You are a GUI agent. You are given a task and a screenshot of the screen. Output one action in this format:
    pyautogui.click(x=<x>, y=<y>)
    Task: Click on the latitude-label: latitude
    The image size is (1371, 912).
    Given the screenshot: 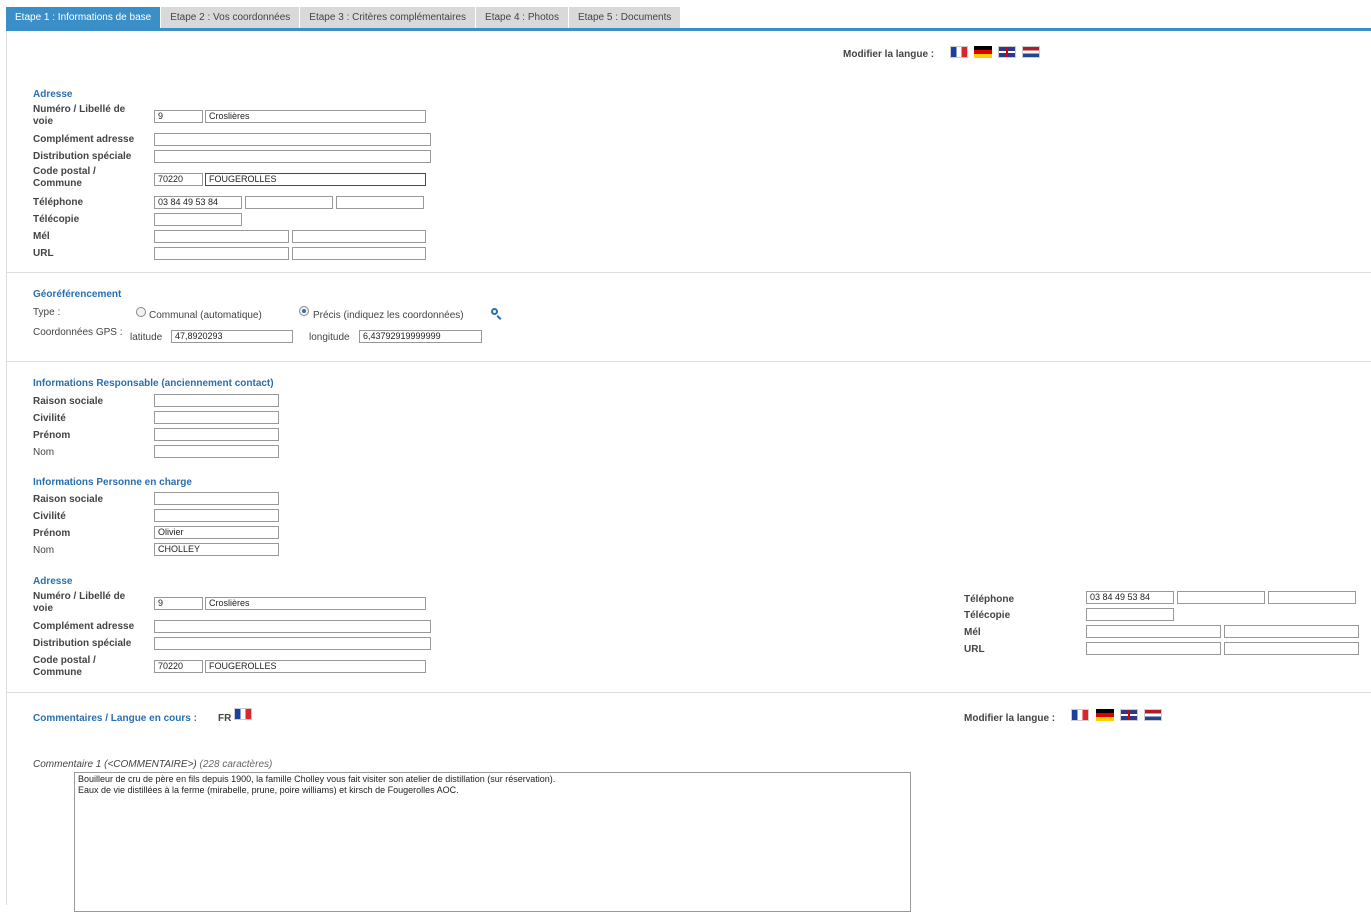 What is the action you would take?
    pyautogui.click(x=146, y=337)
    